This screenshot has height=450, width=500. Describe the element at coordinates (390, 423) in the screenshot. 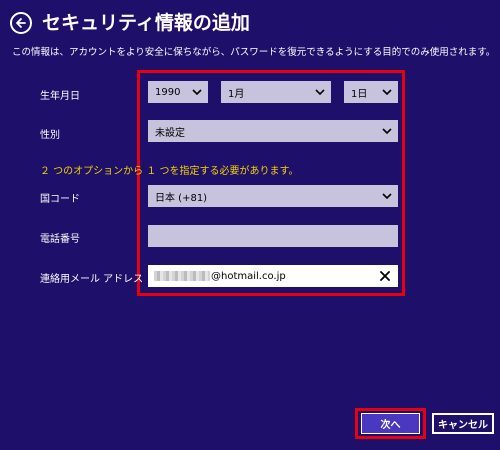

I see `next-button: 次へ` at that location.